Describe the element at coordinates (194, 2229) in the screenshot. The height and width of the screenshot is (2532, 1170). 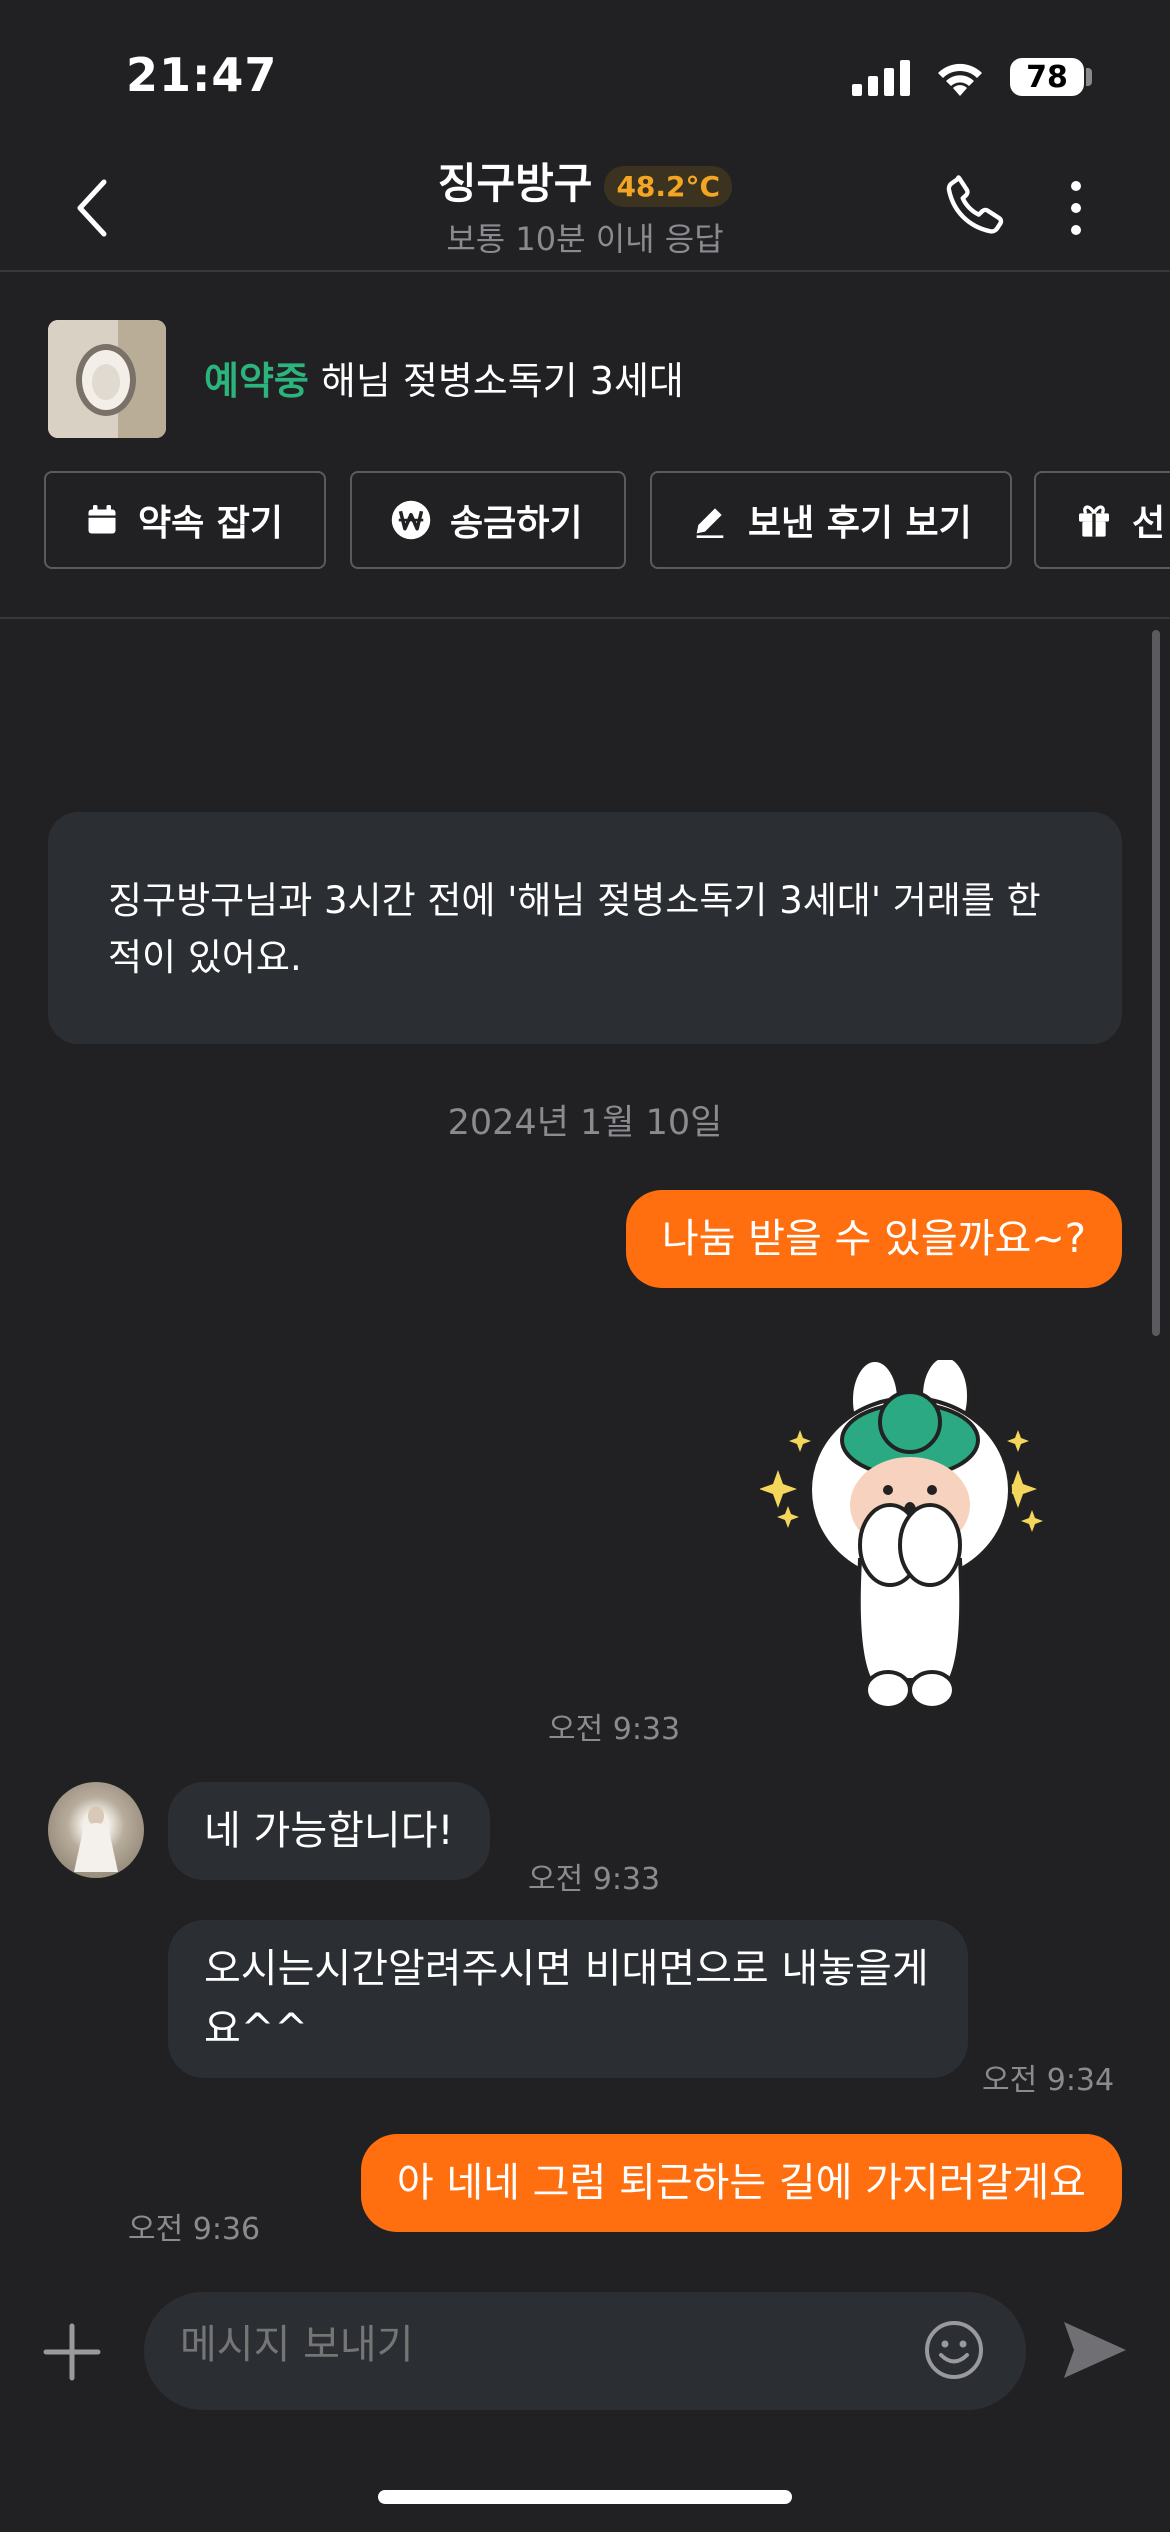
I see `message-time: 오전 9:36` at that location.